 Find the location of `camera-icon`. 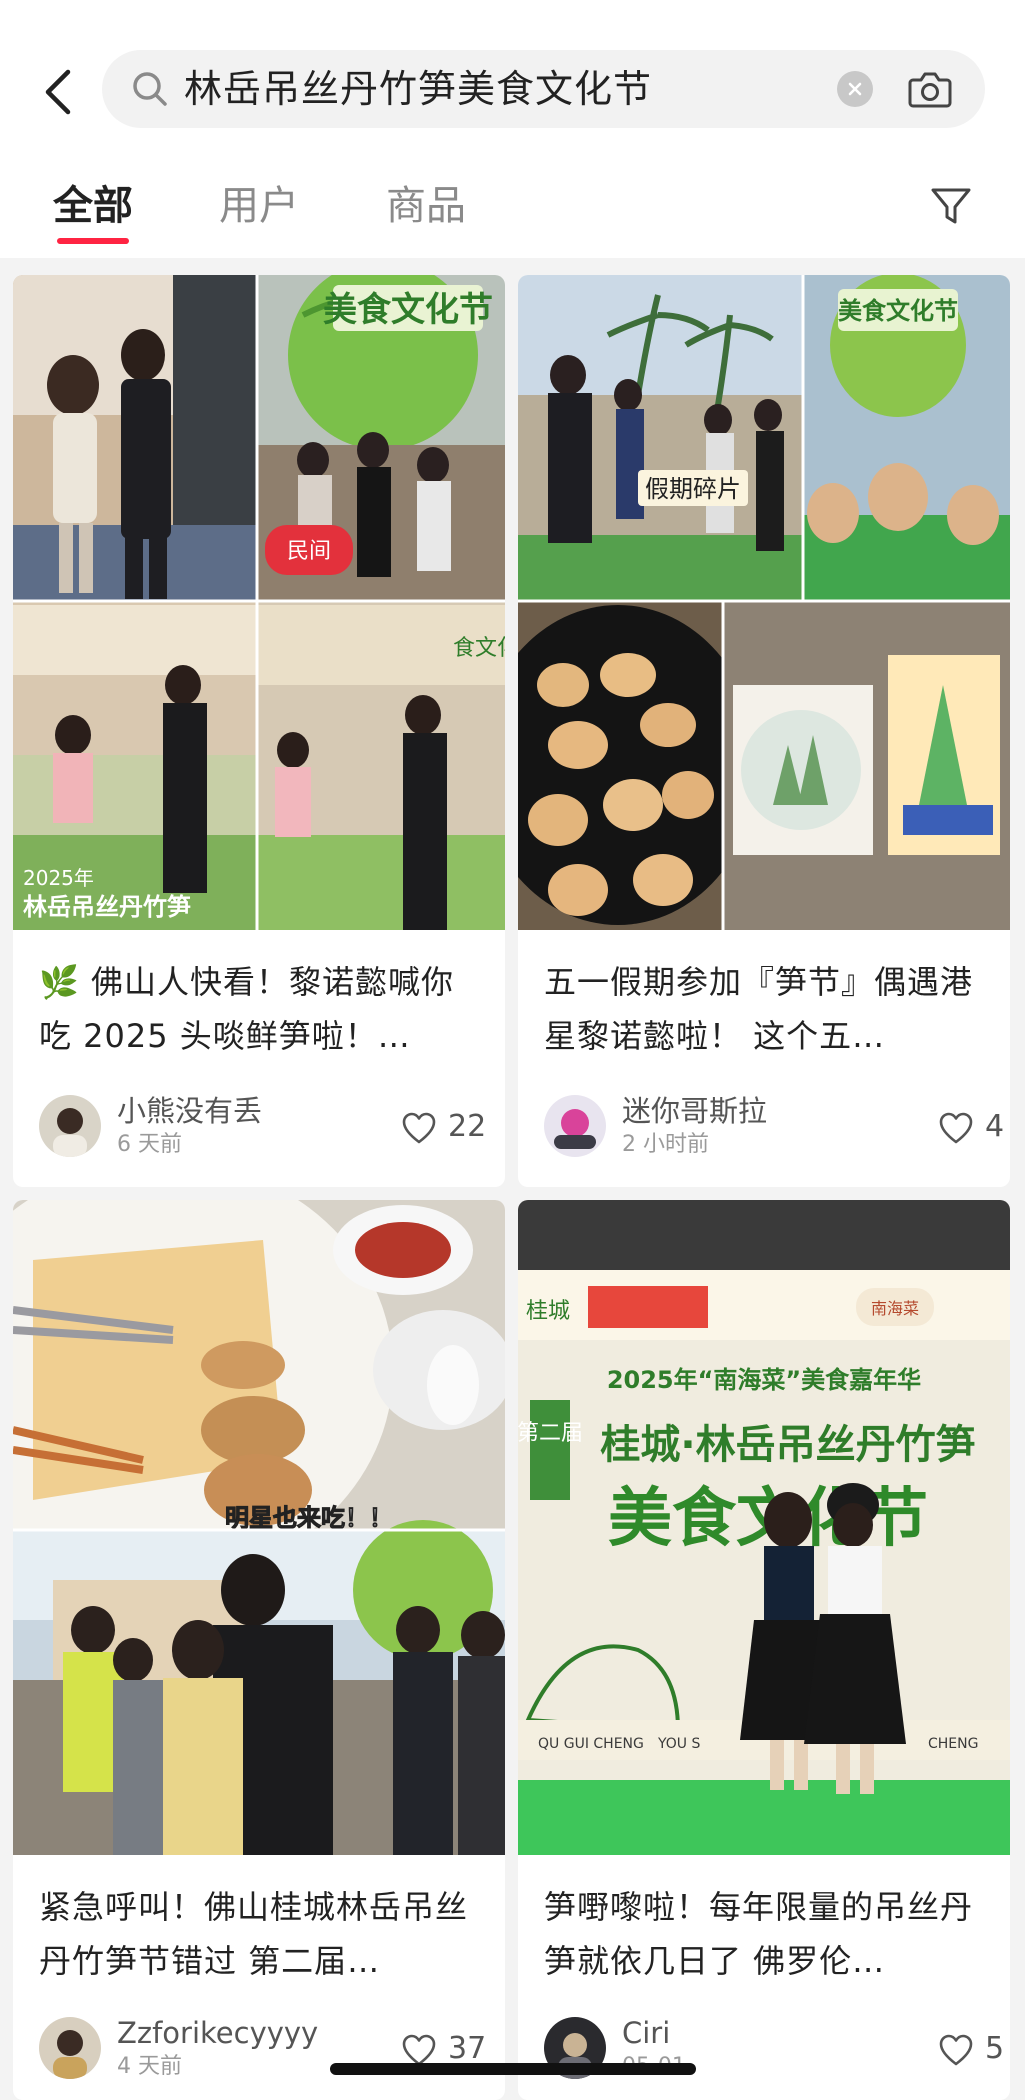

camera-icon is located at coordinates (930, 89).